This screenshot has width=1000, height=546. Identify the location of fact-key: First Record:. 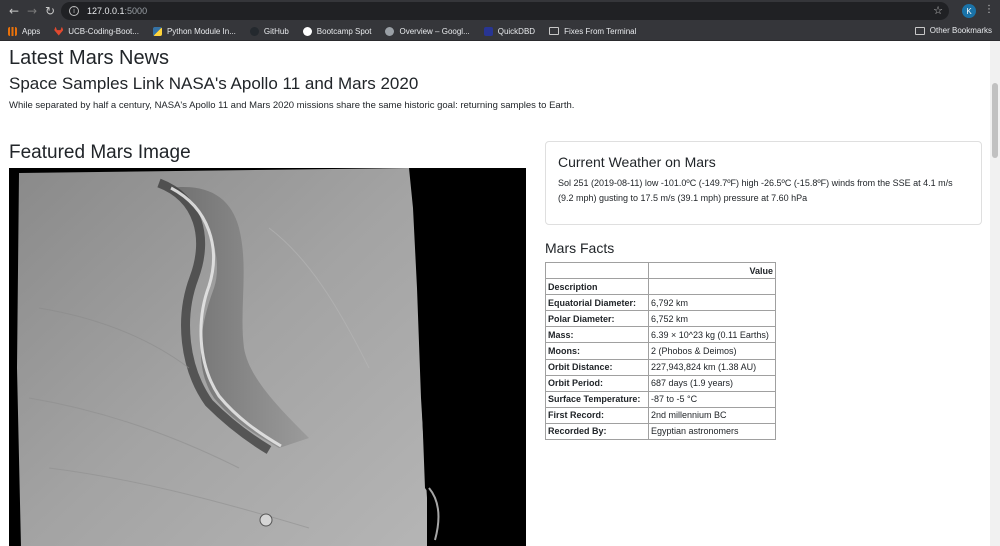
(597, 415).